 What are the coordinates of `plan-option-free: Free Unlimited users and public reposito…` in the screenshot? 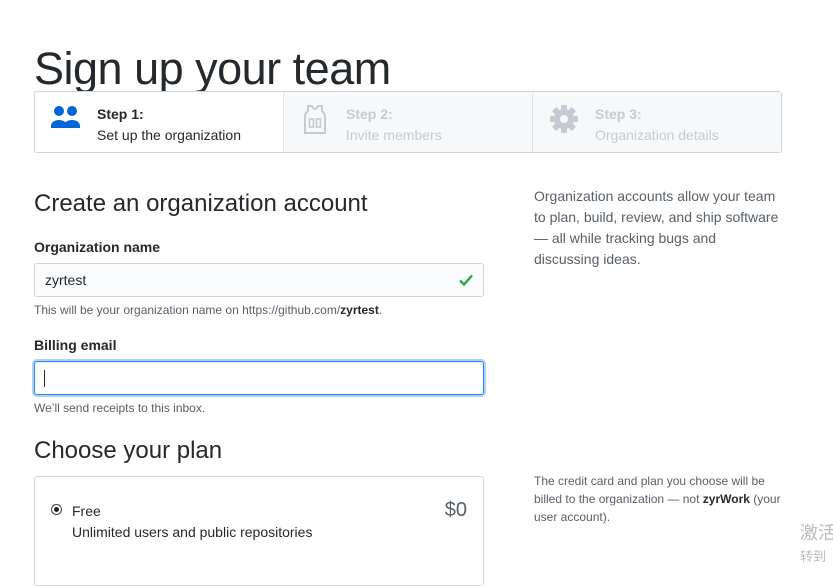 It's located at (259, 531).